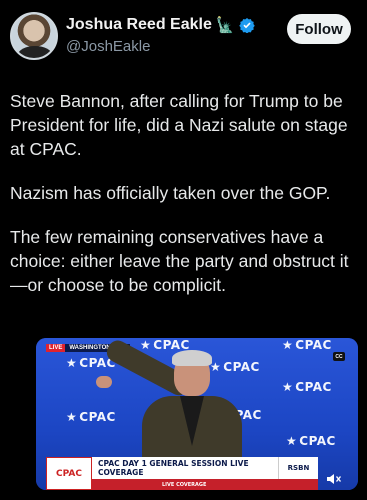  What do you see at coordinates (35, 52) in the screenshot?
I see `avatar-shirt` at bounding box center [35, 52].